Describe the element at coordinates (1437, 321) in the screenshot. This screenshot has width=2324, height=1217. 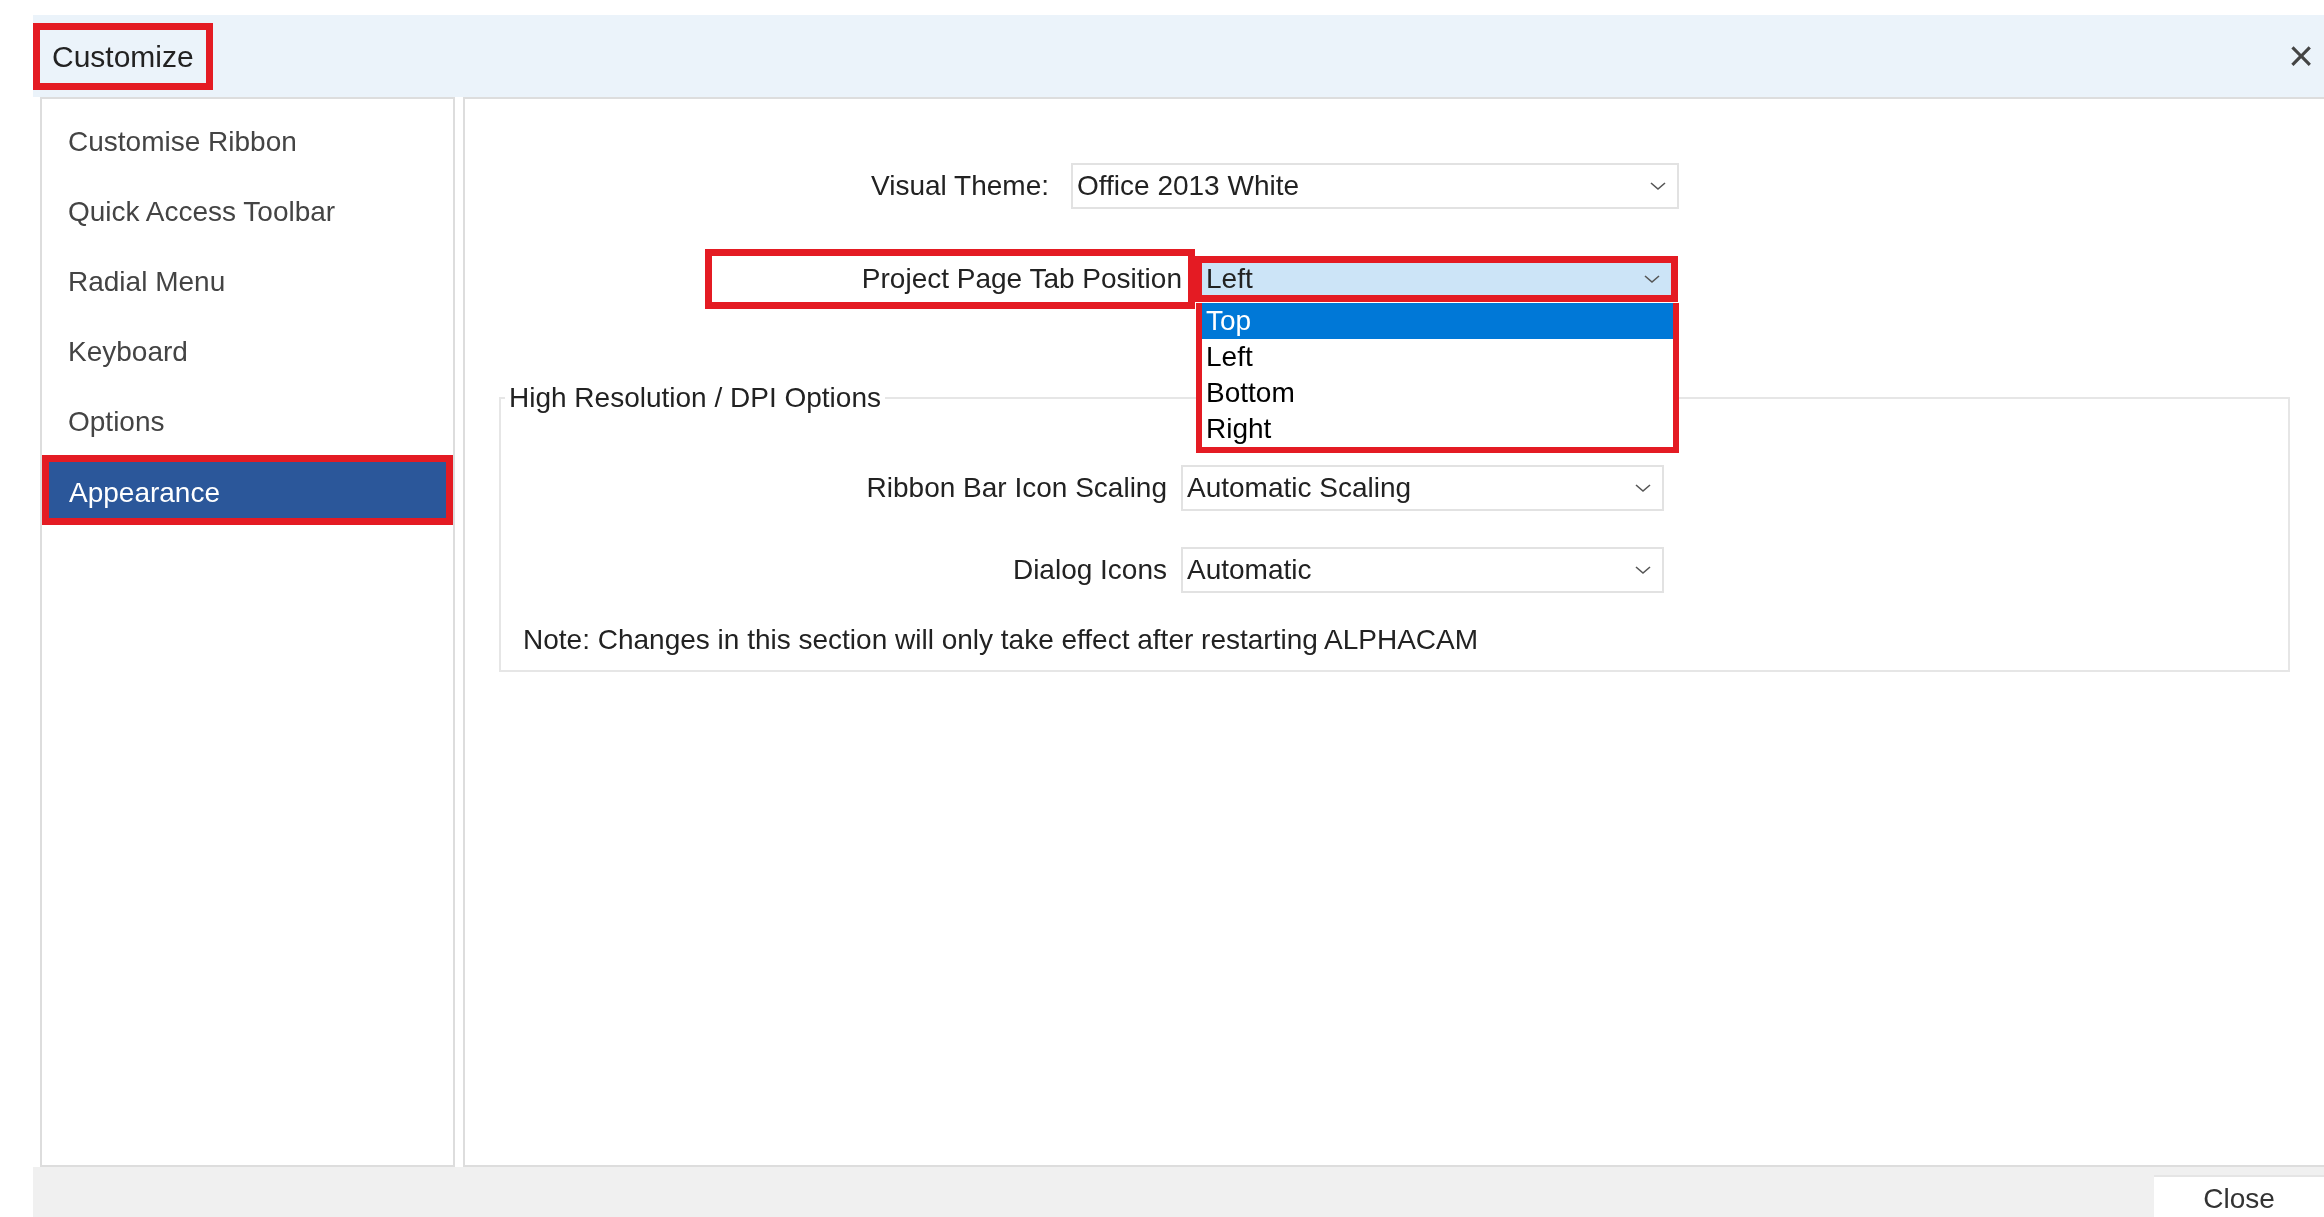
I see `dropdown-option: Top` at that location.